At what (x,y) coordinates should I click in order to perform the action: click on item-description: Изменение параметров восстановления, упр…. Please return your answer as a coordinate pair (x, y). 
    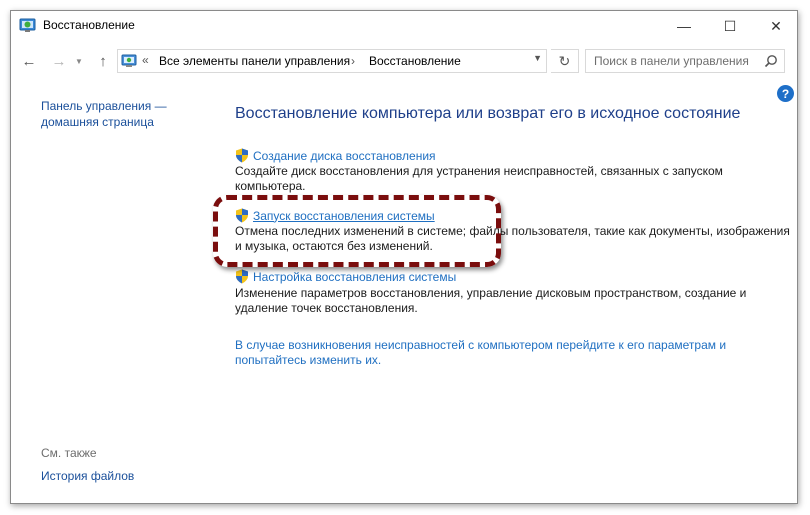
    Looking at the image, I should click on (491, 300).